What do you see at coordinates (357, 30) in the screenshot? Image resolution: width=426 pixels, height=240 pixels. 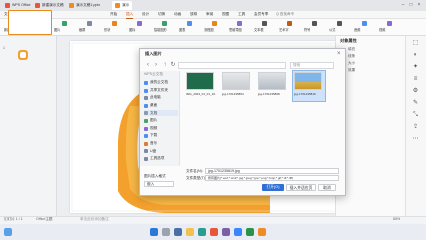 I see `ribbon-button: 音频` at bounding box center [357, 30].